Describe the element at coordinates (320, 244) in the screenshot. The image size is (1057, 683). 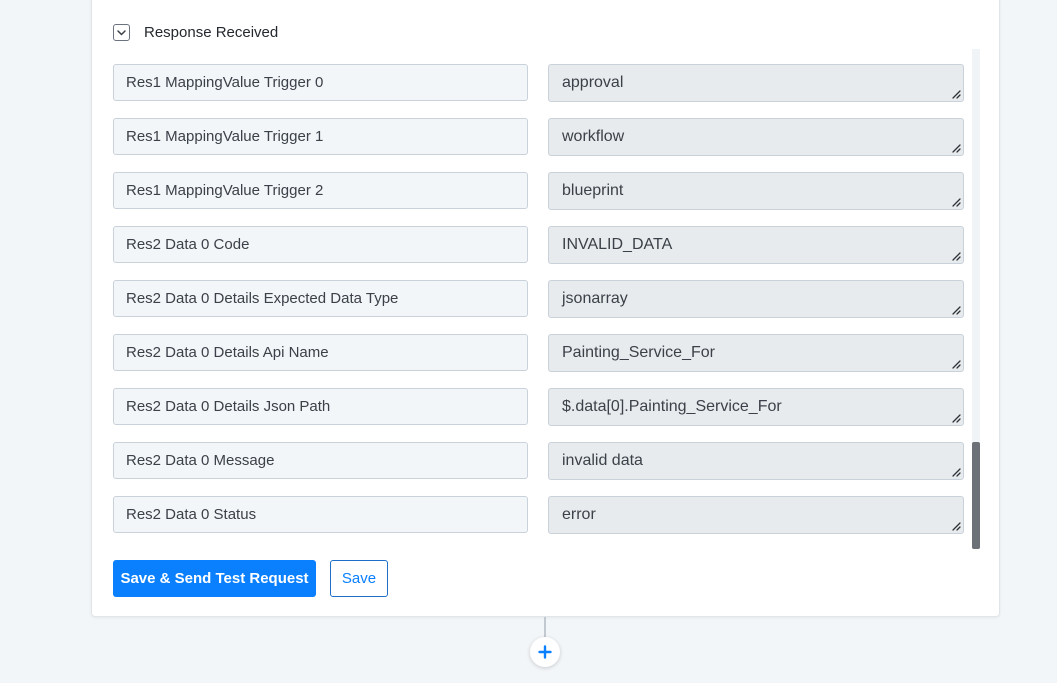
I see `response-key-field: Res2 Data 0 Code` at that location.